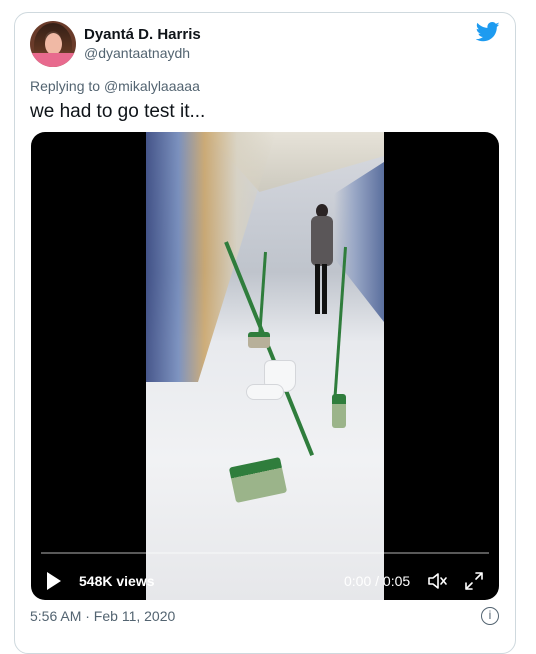 The height and width of the screenshot is (654, 536). Describe the element at coordinates (322, 241) in the screenshot. I see `person-body` at that location.